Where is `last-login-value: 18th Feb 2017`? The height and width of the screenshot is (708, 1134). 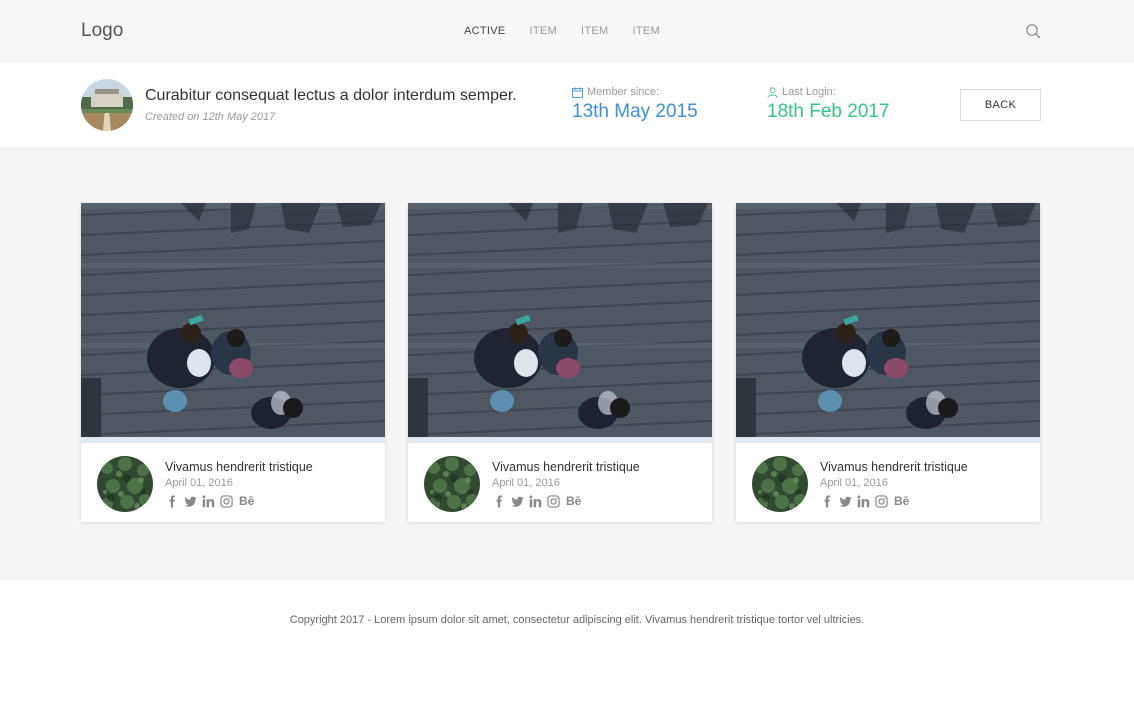 last-login-value: 18th Feb 2017 is located at coordinates (828, 111).